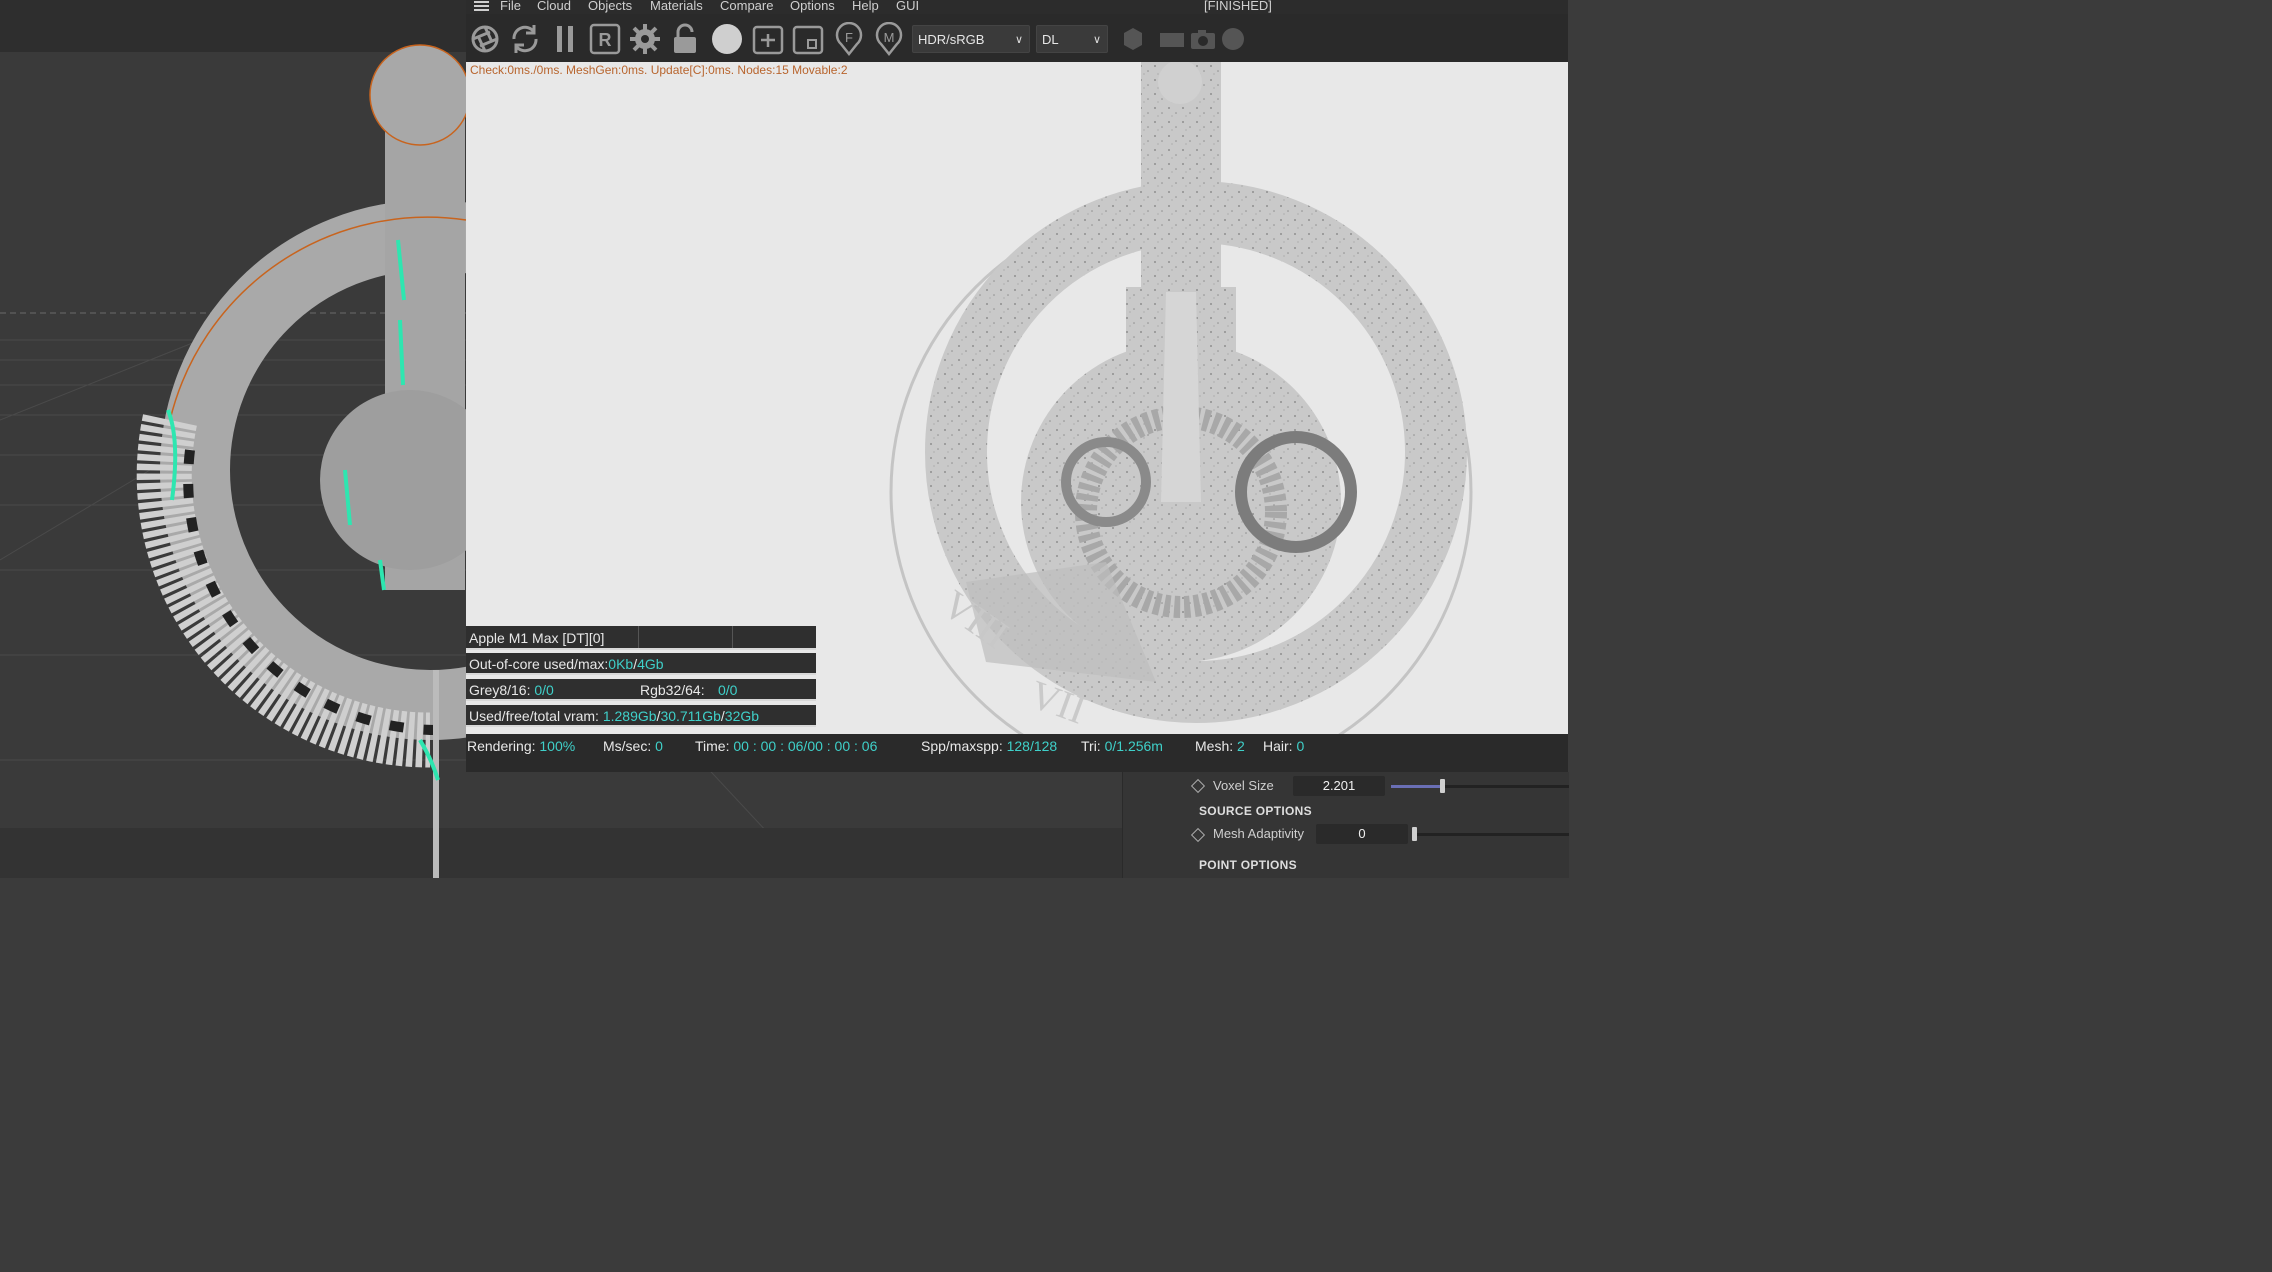 The image size is (2272, 1272). Describe the element at coordinates (805, 746) in the screenshot. I see `time-value: 00 : 00 : 06/00 : 00 : 06` at that location.